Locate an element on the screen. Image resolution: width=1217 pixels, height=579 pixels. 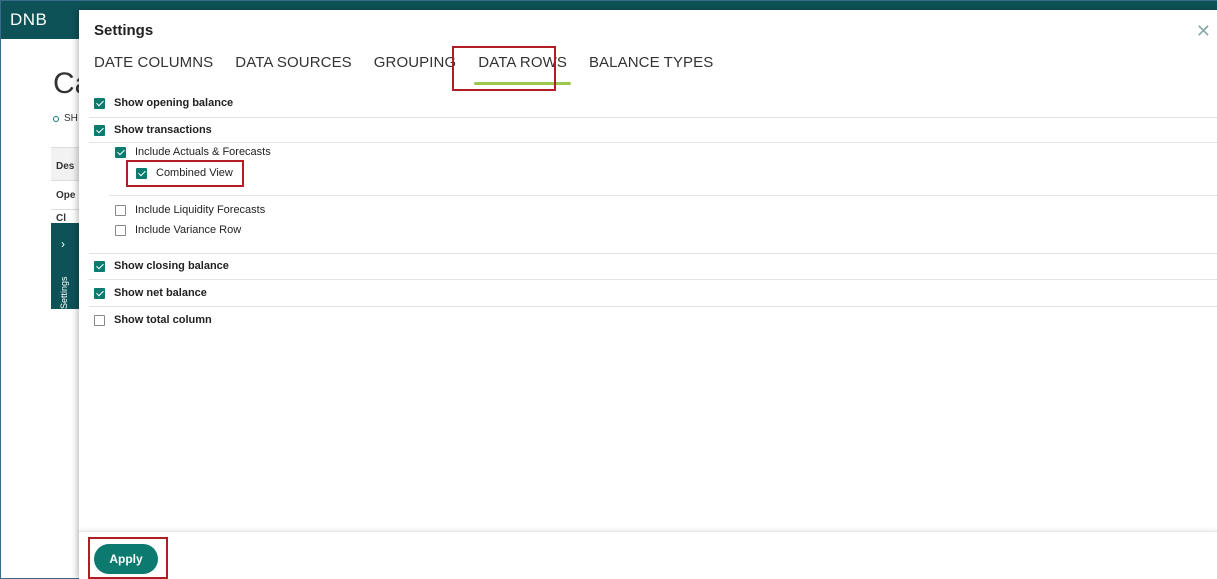
table-header-cell: Des is located at coordinates (66, 164).